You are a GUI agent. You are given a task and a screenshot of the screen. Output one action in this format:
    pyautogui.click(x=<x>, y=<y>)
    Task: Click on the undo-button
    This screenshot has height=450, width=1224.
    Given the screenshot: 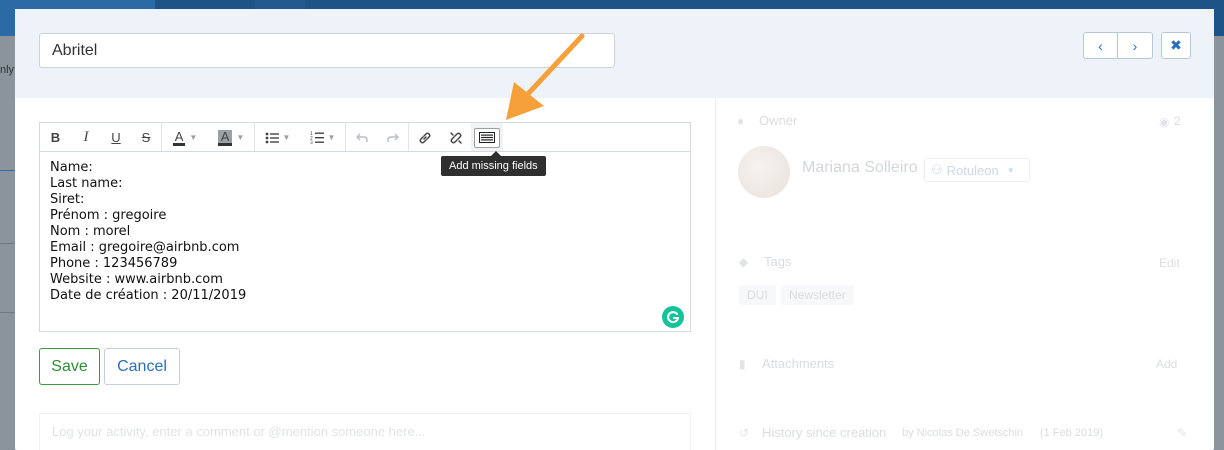 What is the action you would take?
    pyautogui.click(x=361, y=138)
    